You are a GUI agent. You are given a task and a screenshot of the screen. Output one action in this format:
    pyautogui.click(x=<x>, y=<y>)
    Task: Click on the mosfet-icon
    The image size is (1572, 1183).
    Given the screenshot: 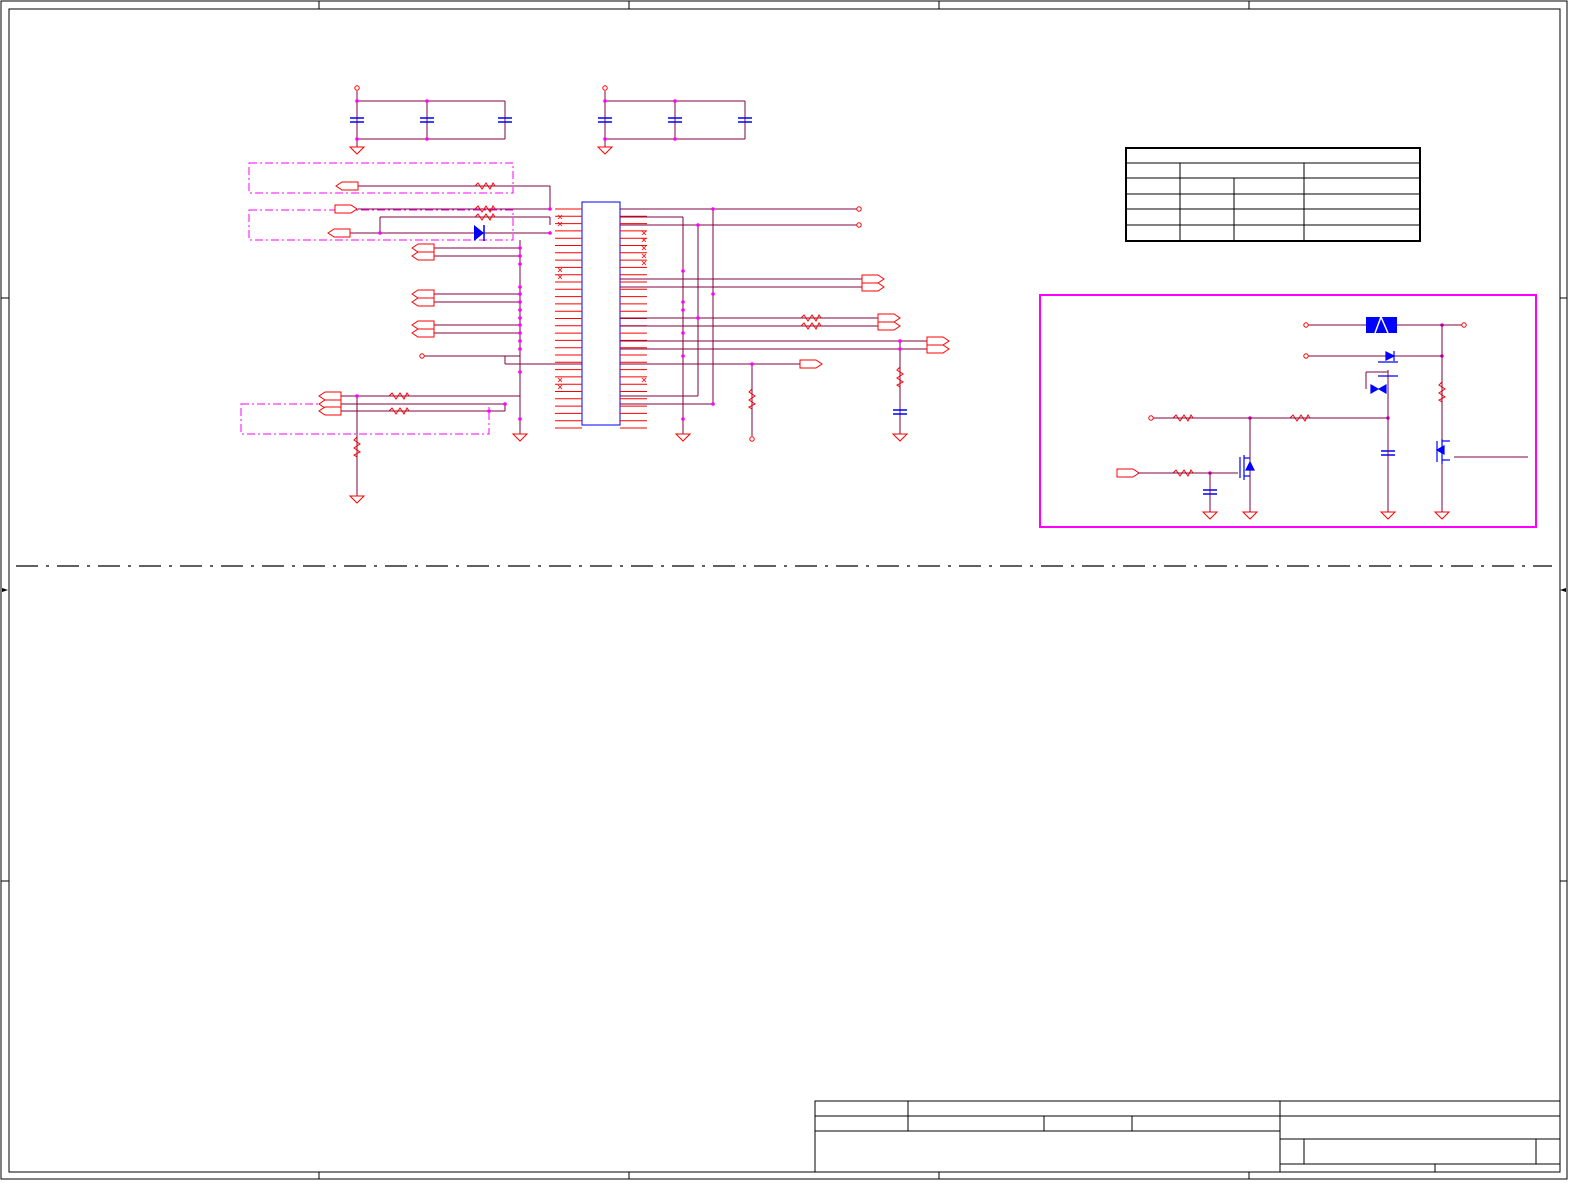 What is the action you would take?
    pyautogui.click(x=1344, y=415)
    